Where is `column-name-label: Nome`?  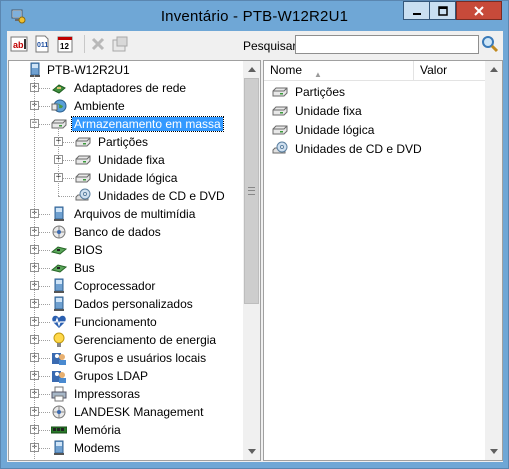 column-name-label: Nome is located at coordinates (286, 70).